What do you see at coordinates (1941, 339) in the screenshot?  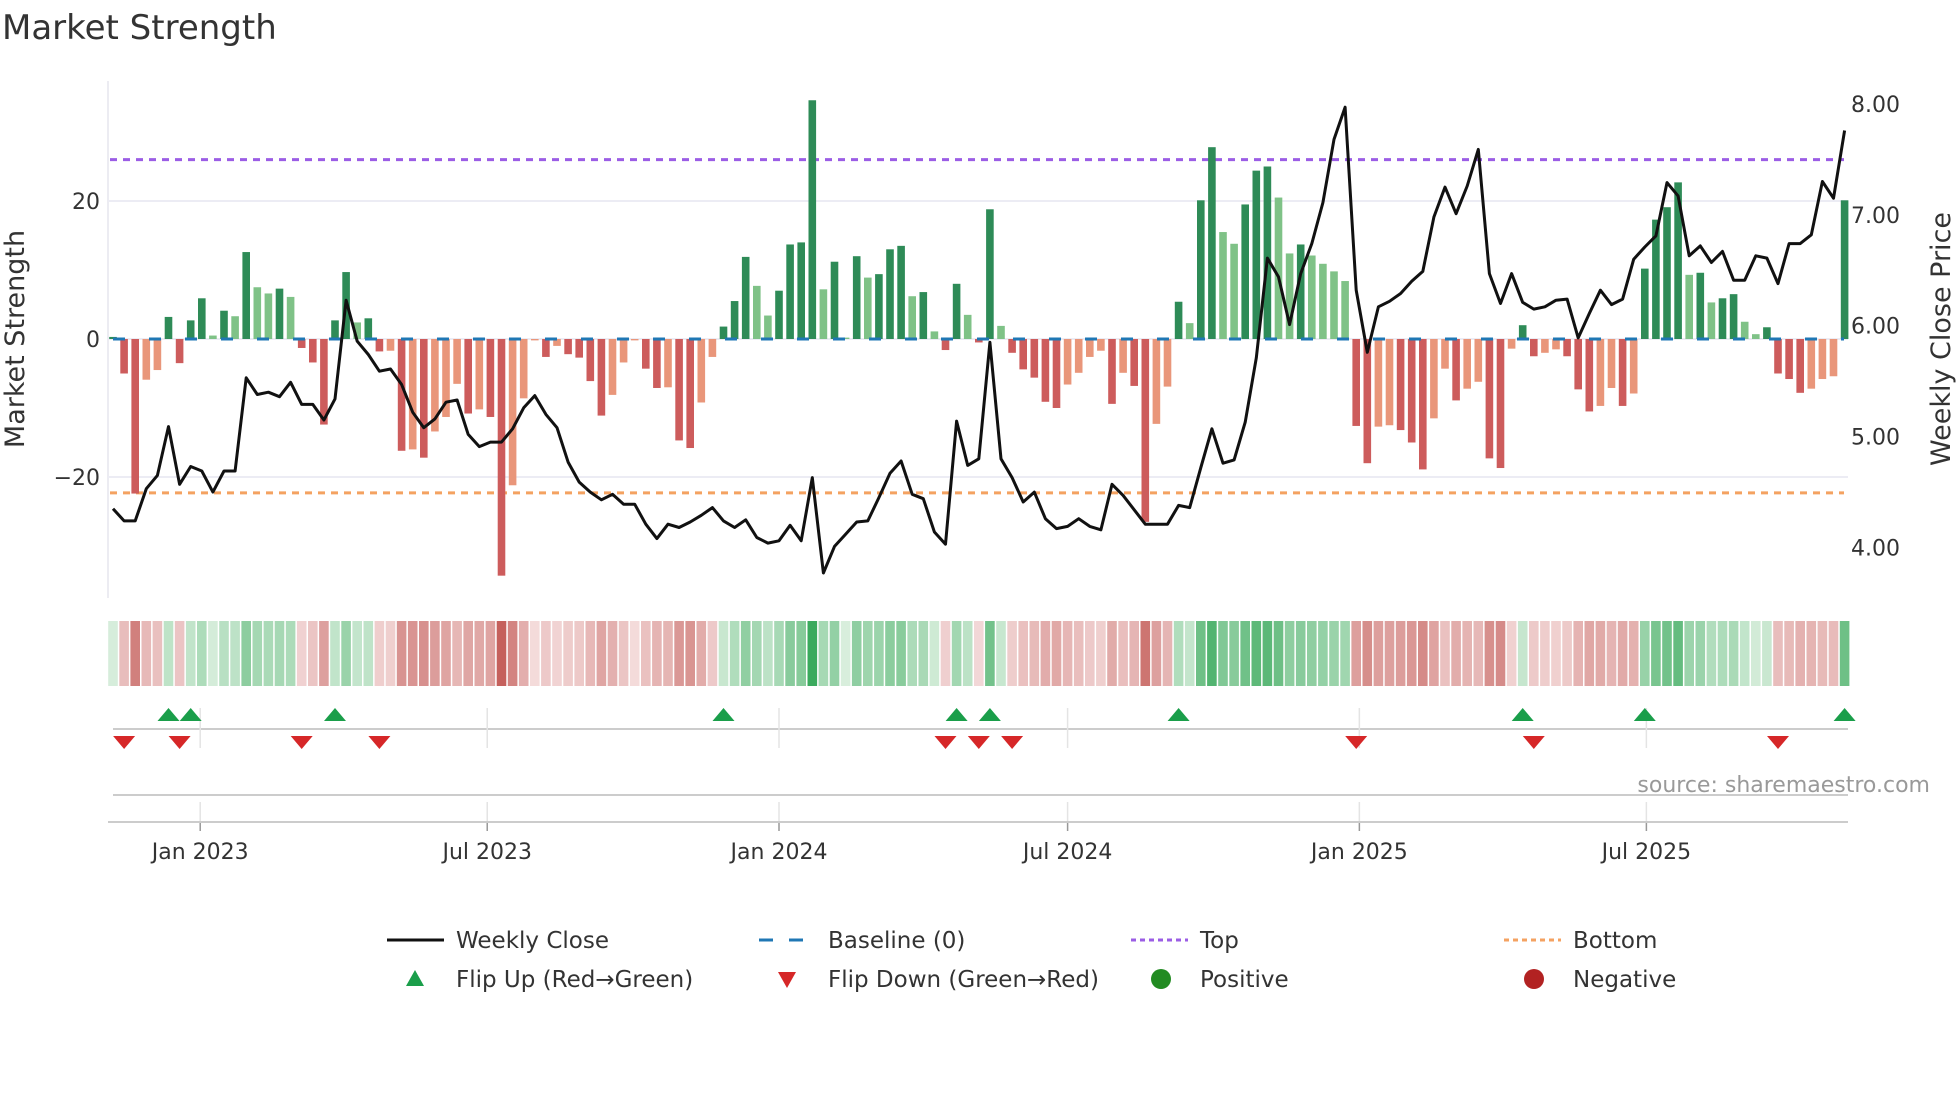 I see `right-axis-title: Weekly Close Price` at bounding box center [1941, 339].